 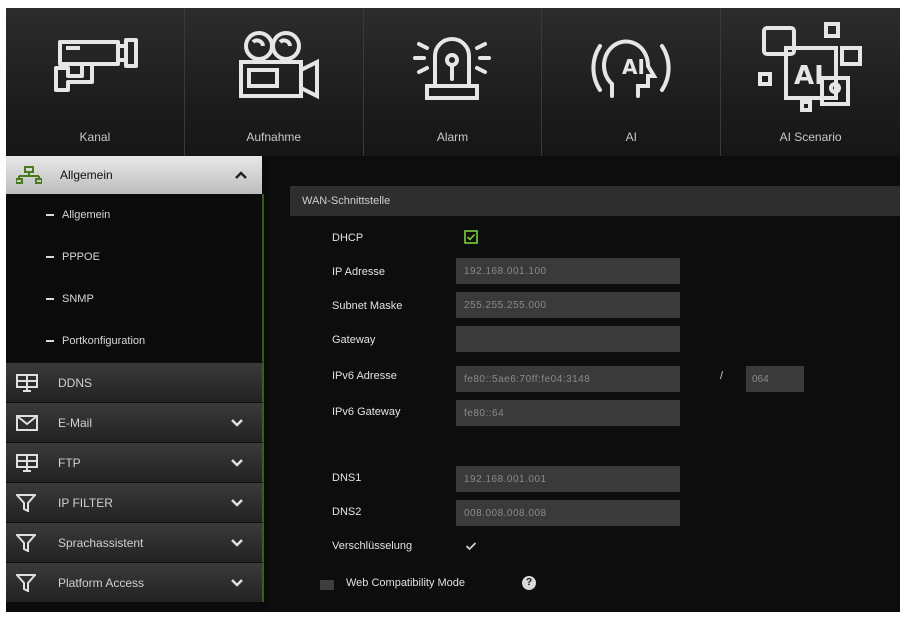 What do you see at coordinates (568, 413) in the screenshot?
I see `ipv6-gateway-input: fe80::64` at bounding box center [568, 413].